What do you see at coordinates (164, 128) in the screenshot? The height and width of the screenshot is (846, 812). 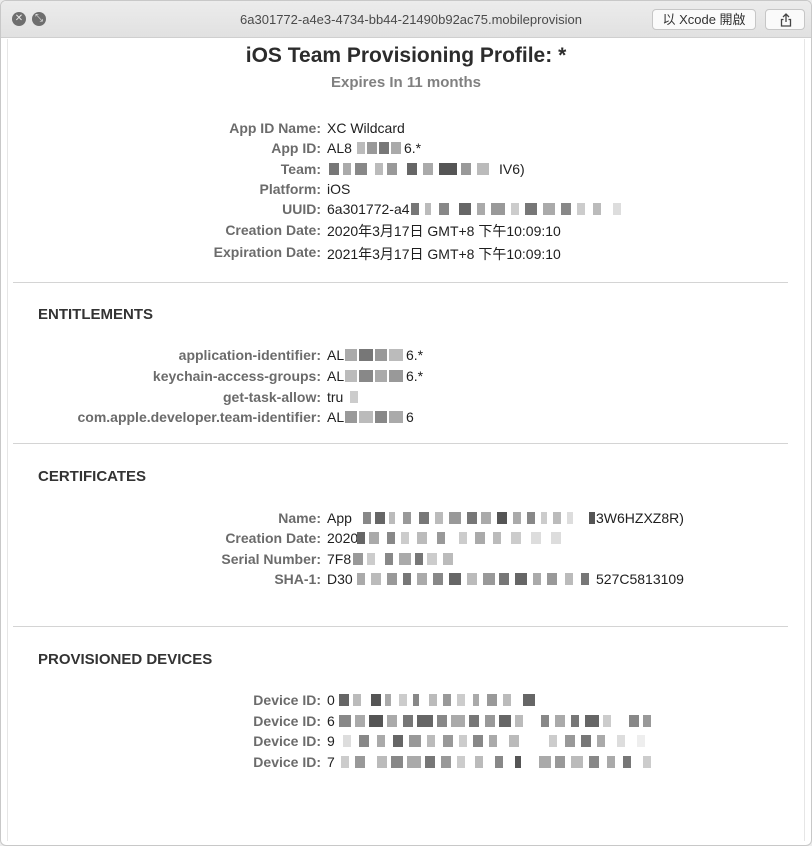 I see `info-row-app-id-name: App ID Name:` at bounding box center [164, 128].